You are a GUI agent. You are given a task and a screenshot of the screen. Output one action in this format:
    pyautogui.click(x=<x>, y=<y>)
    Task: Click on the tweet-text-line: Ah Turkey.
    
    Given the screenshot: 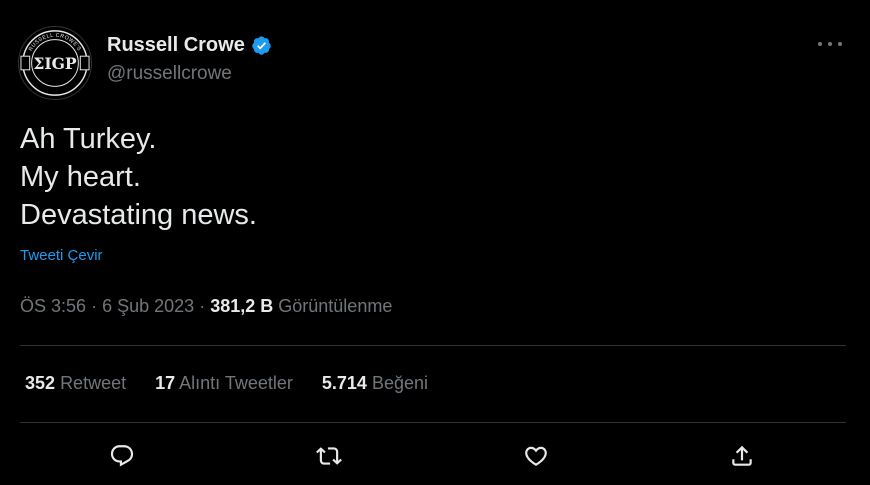 What is the action you would take?
    pyautogui.click(x=88, y=139)
    